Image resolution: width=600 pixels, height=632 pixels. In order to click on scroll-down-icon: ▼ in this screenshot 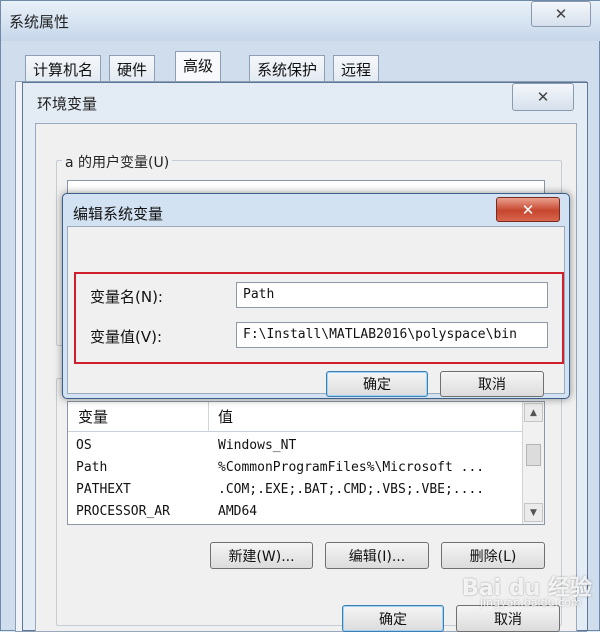, I will do `click(533, 512)`.